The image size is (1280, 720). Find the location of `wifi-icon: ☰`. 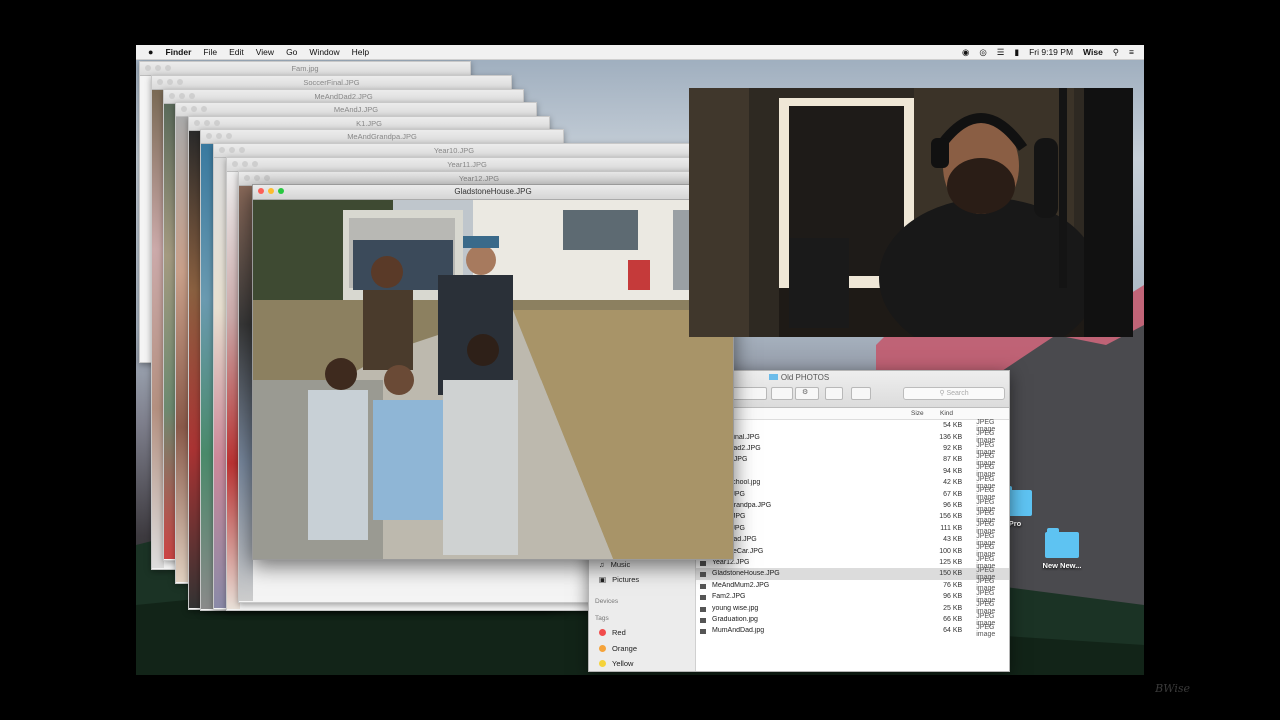

wifi-icon: ☰ is located at coordinates (1001, 52).